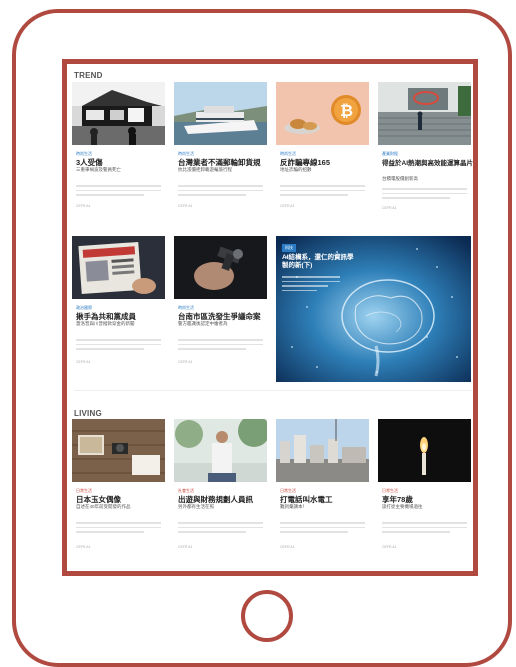 The width and height of the screenshot is (516, 667). I want to click on article-card: 社會生活 出遊與財務規劃人員訊 另外都有生活在照 CEFR A1, so click(220, 494).